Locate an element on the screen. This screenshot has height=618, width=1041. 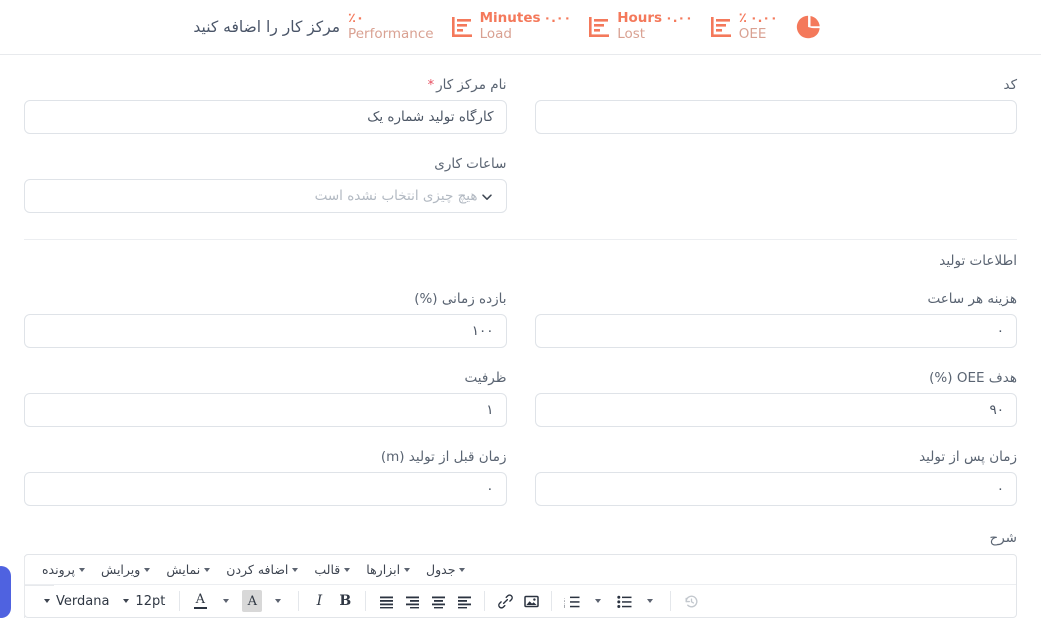
capacity-label: ظرفیت is located at coordinates (485, 378).